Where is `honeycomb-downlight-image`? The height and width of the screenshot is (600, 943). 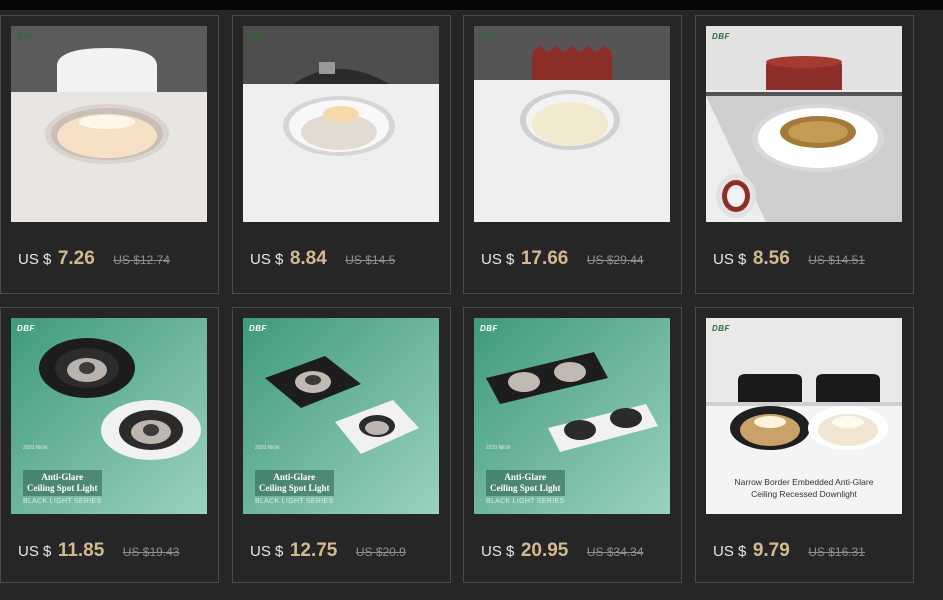 honeycomb-downlight-image is located at coordinates (804, 124).